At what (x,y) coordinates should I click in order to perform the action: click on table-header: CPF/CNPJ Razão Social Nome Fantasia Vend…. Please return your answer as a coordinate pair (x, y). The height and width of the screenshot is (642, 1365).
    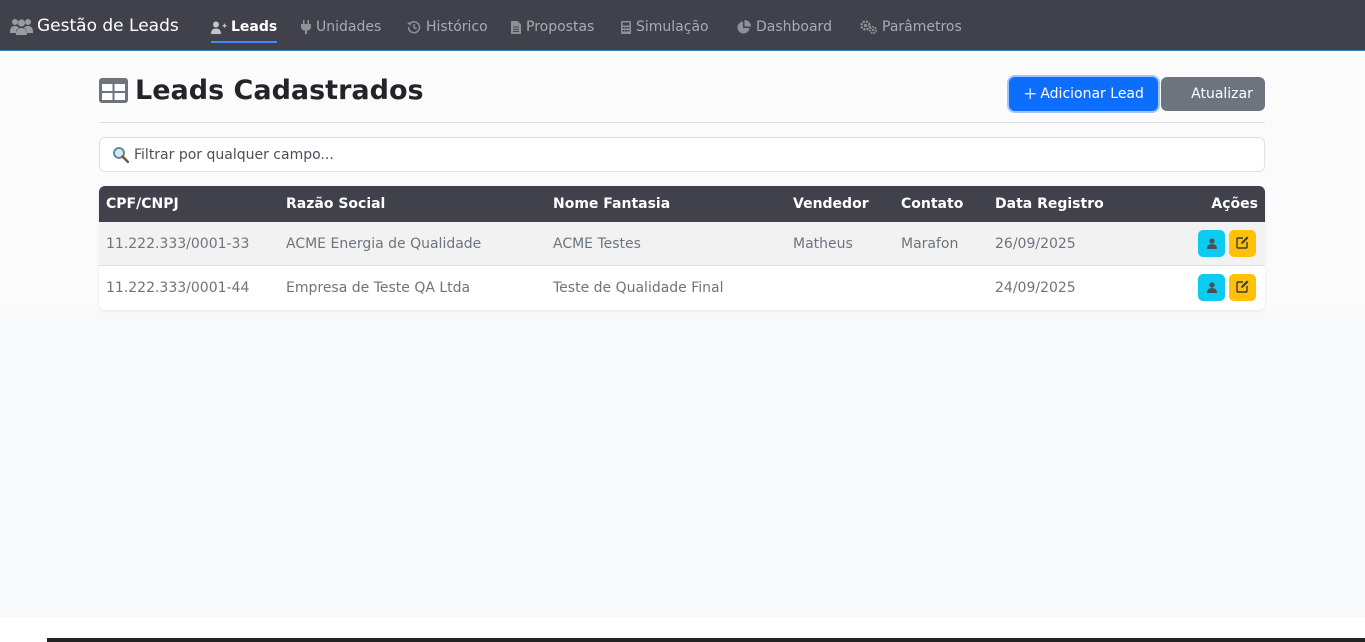
    Looking at the image, I should click on (682, 204).